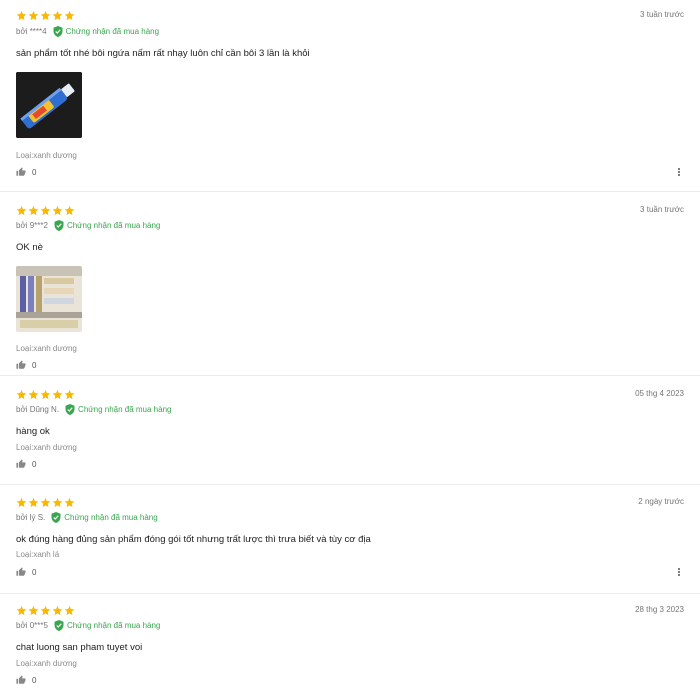 The width and height of the screenshot is (700, 700). What do you see at coordinates (661, 501) in the screenshot?
I see `review-date: 2 ngày trước` at bounding box center [661, 501].